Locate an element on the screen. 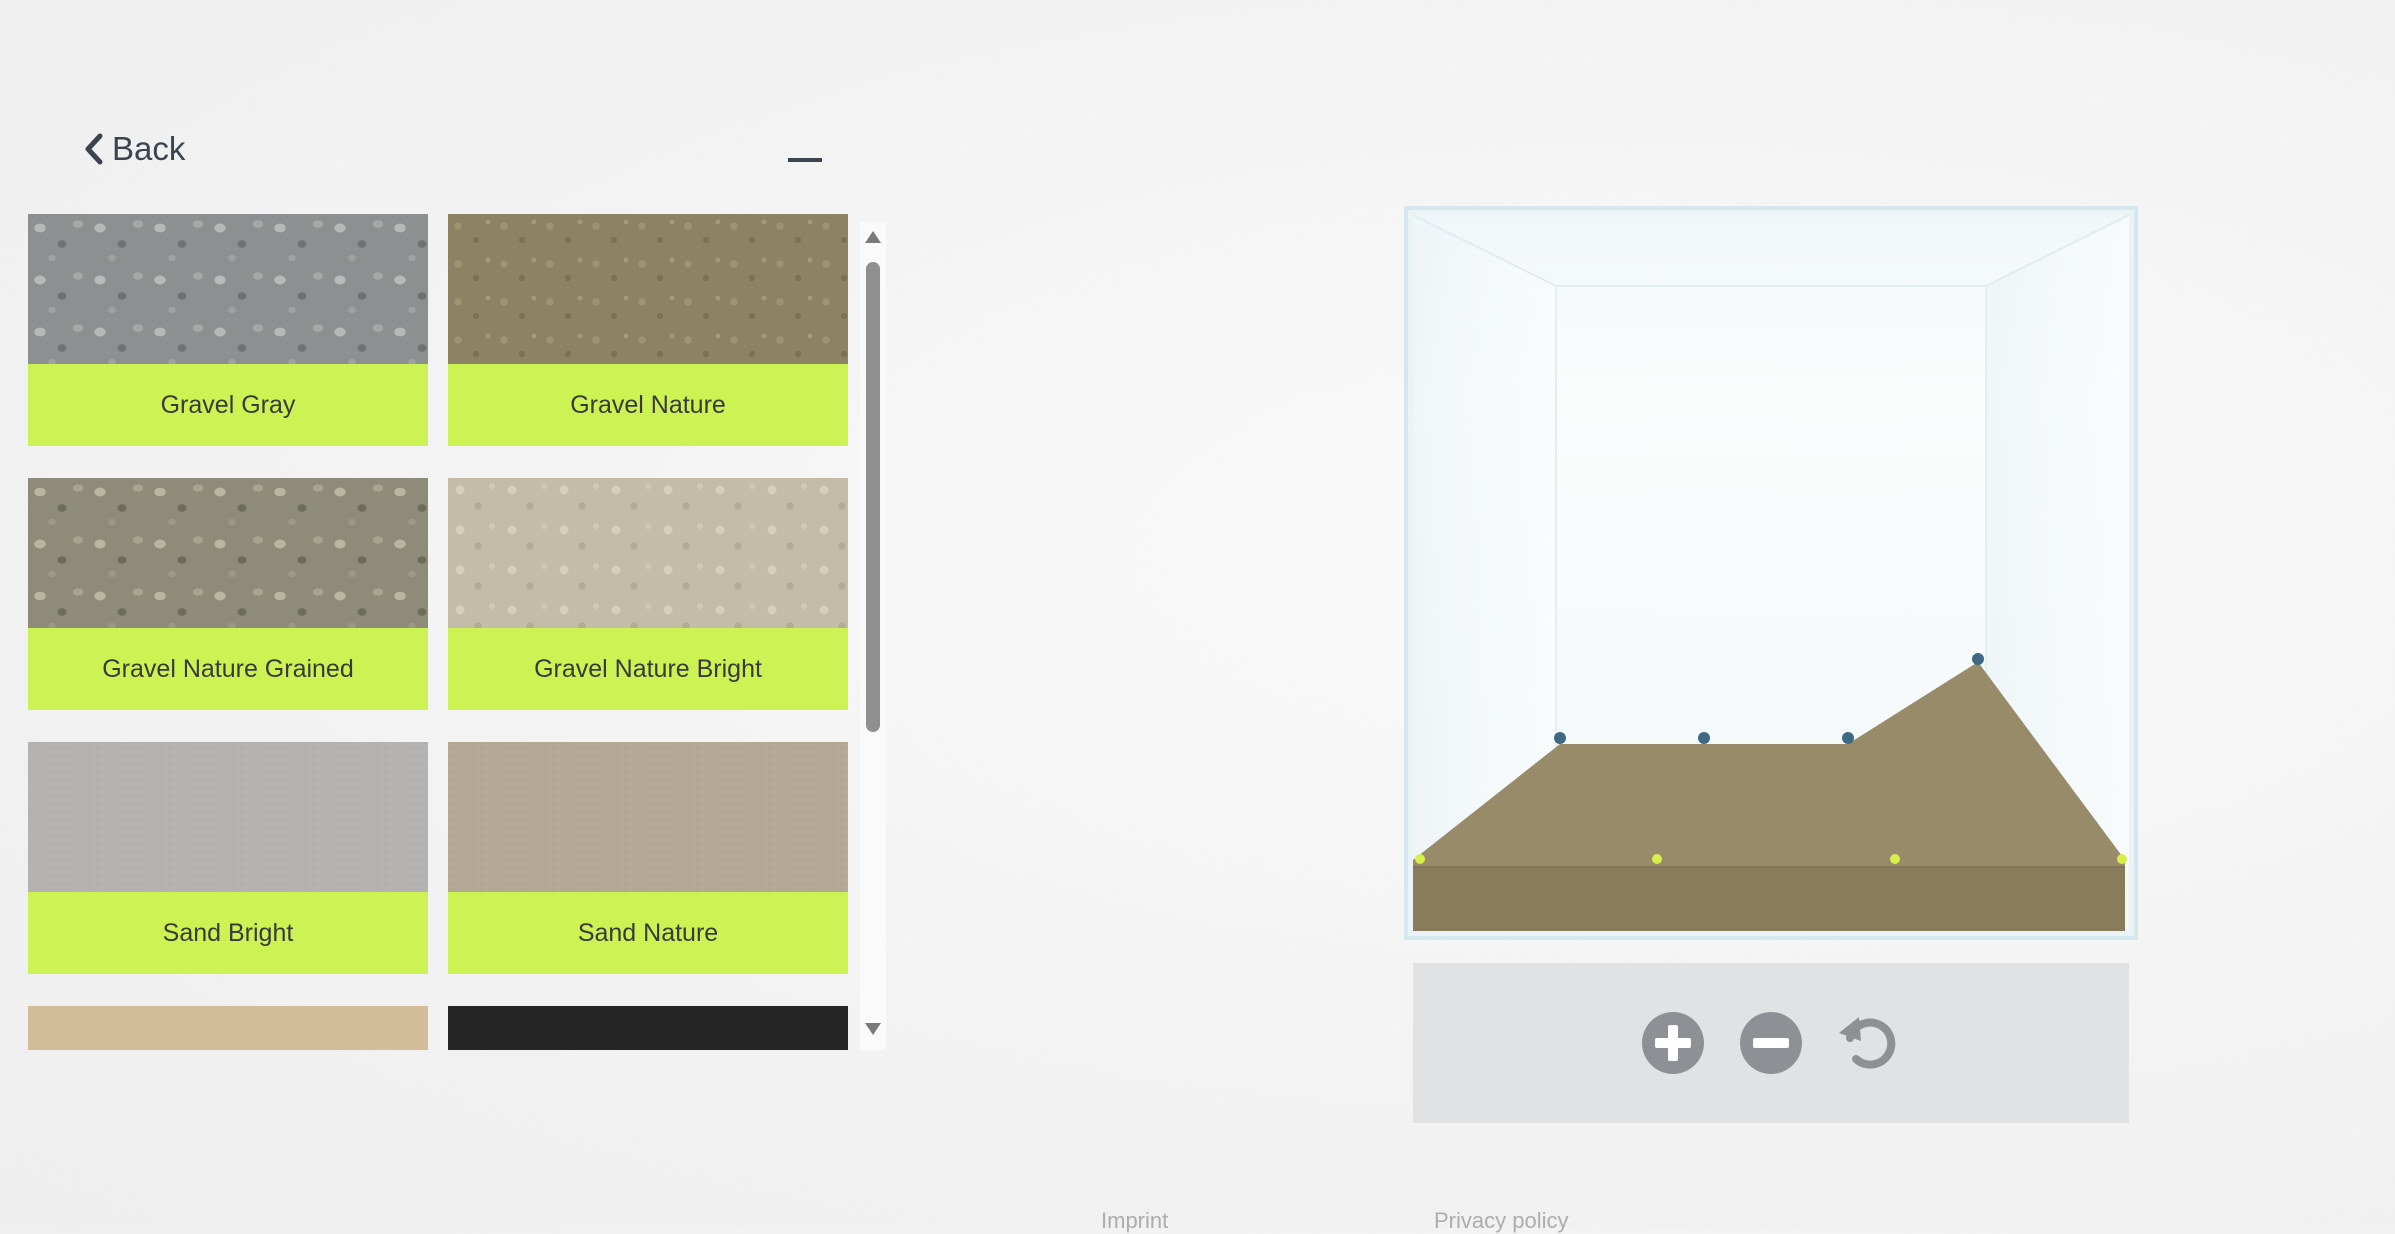  material-card-gravel-nature-grained: Gravel Nature Grained is located at coordinates (228, 594).